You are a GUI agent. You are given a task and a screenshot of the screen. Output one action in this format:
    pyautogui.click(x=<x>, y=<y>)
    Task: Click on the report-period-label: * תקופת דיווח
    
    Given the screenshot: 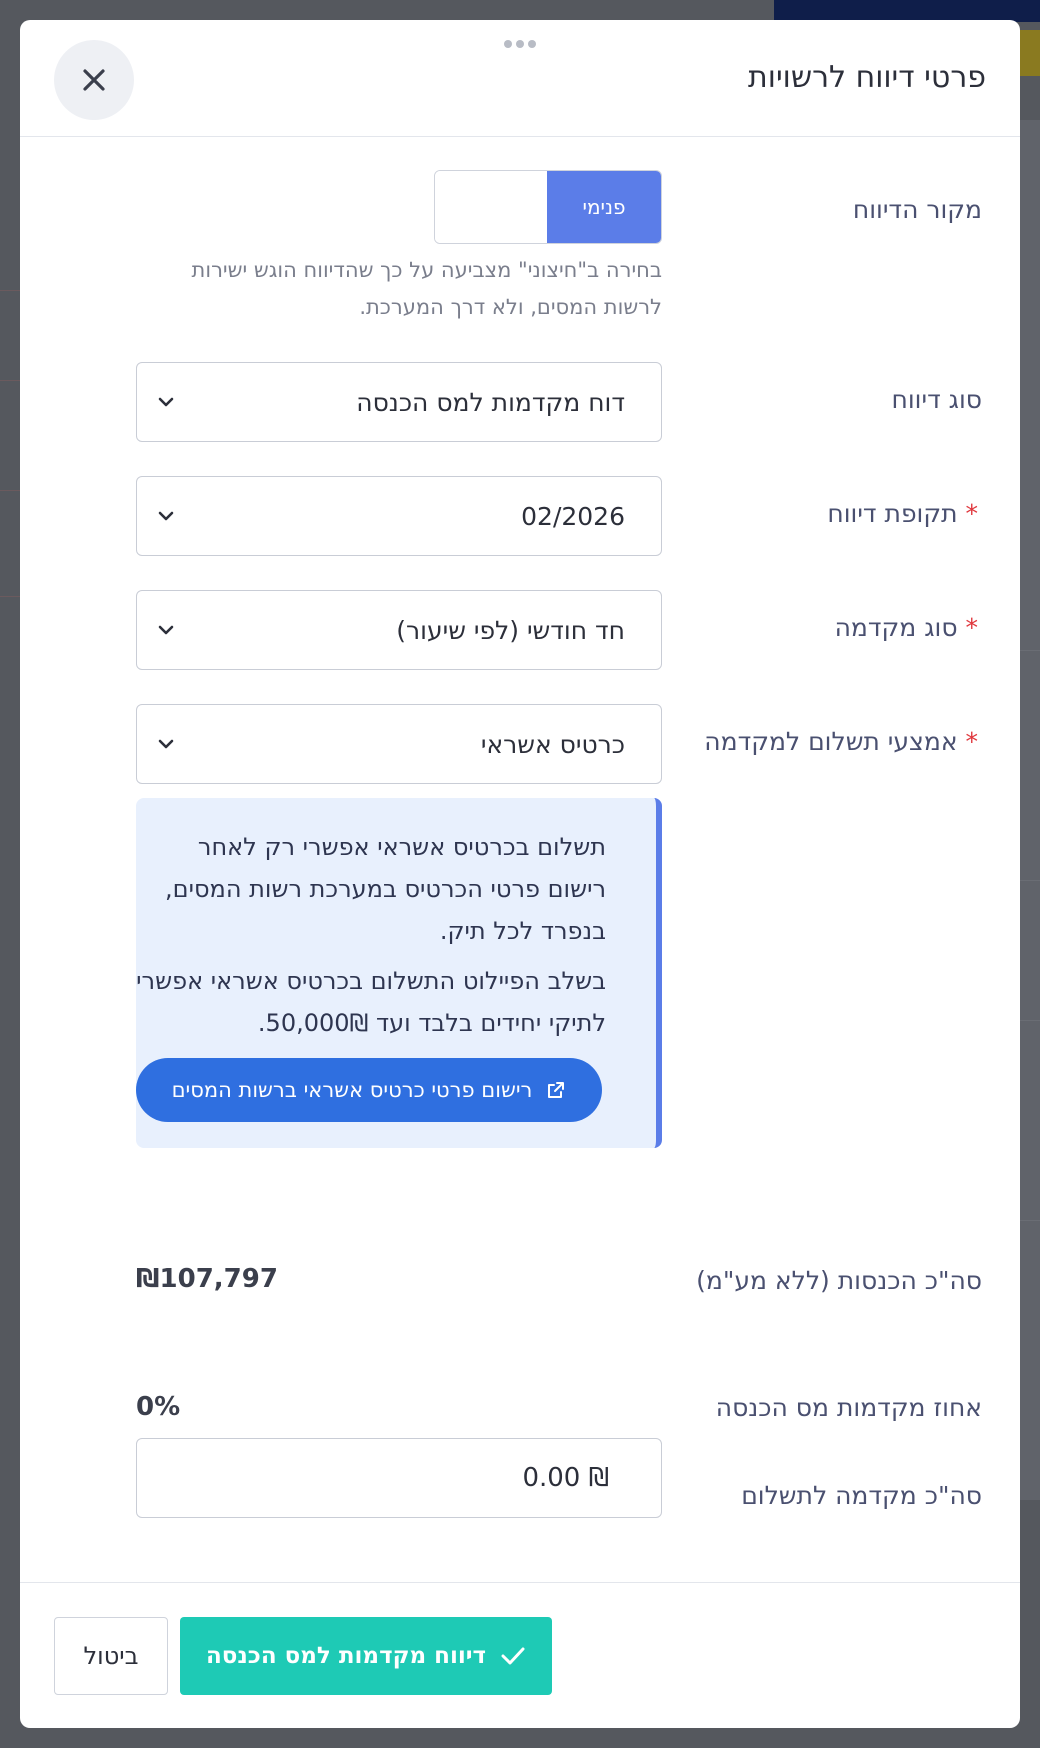 What is the action you would take?
    pyautogui.click(x=837, y=514)
    